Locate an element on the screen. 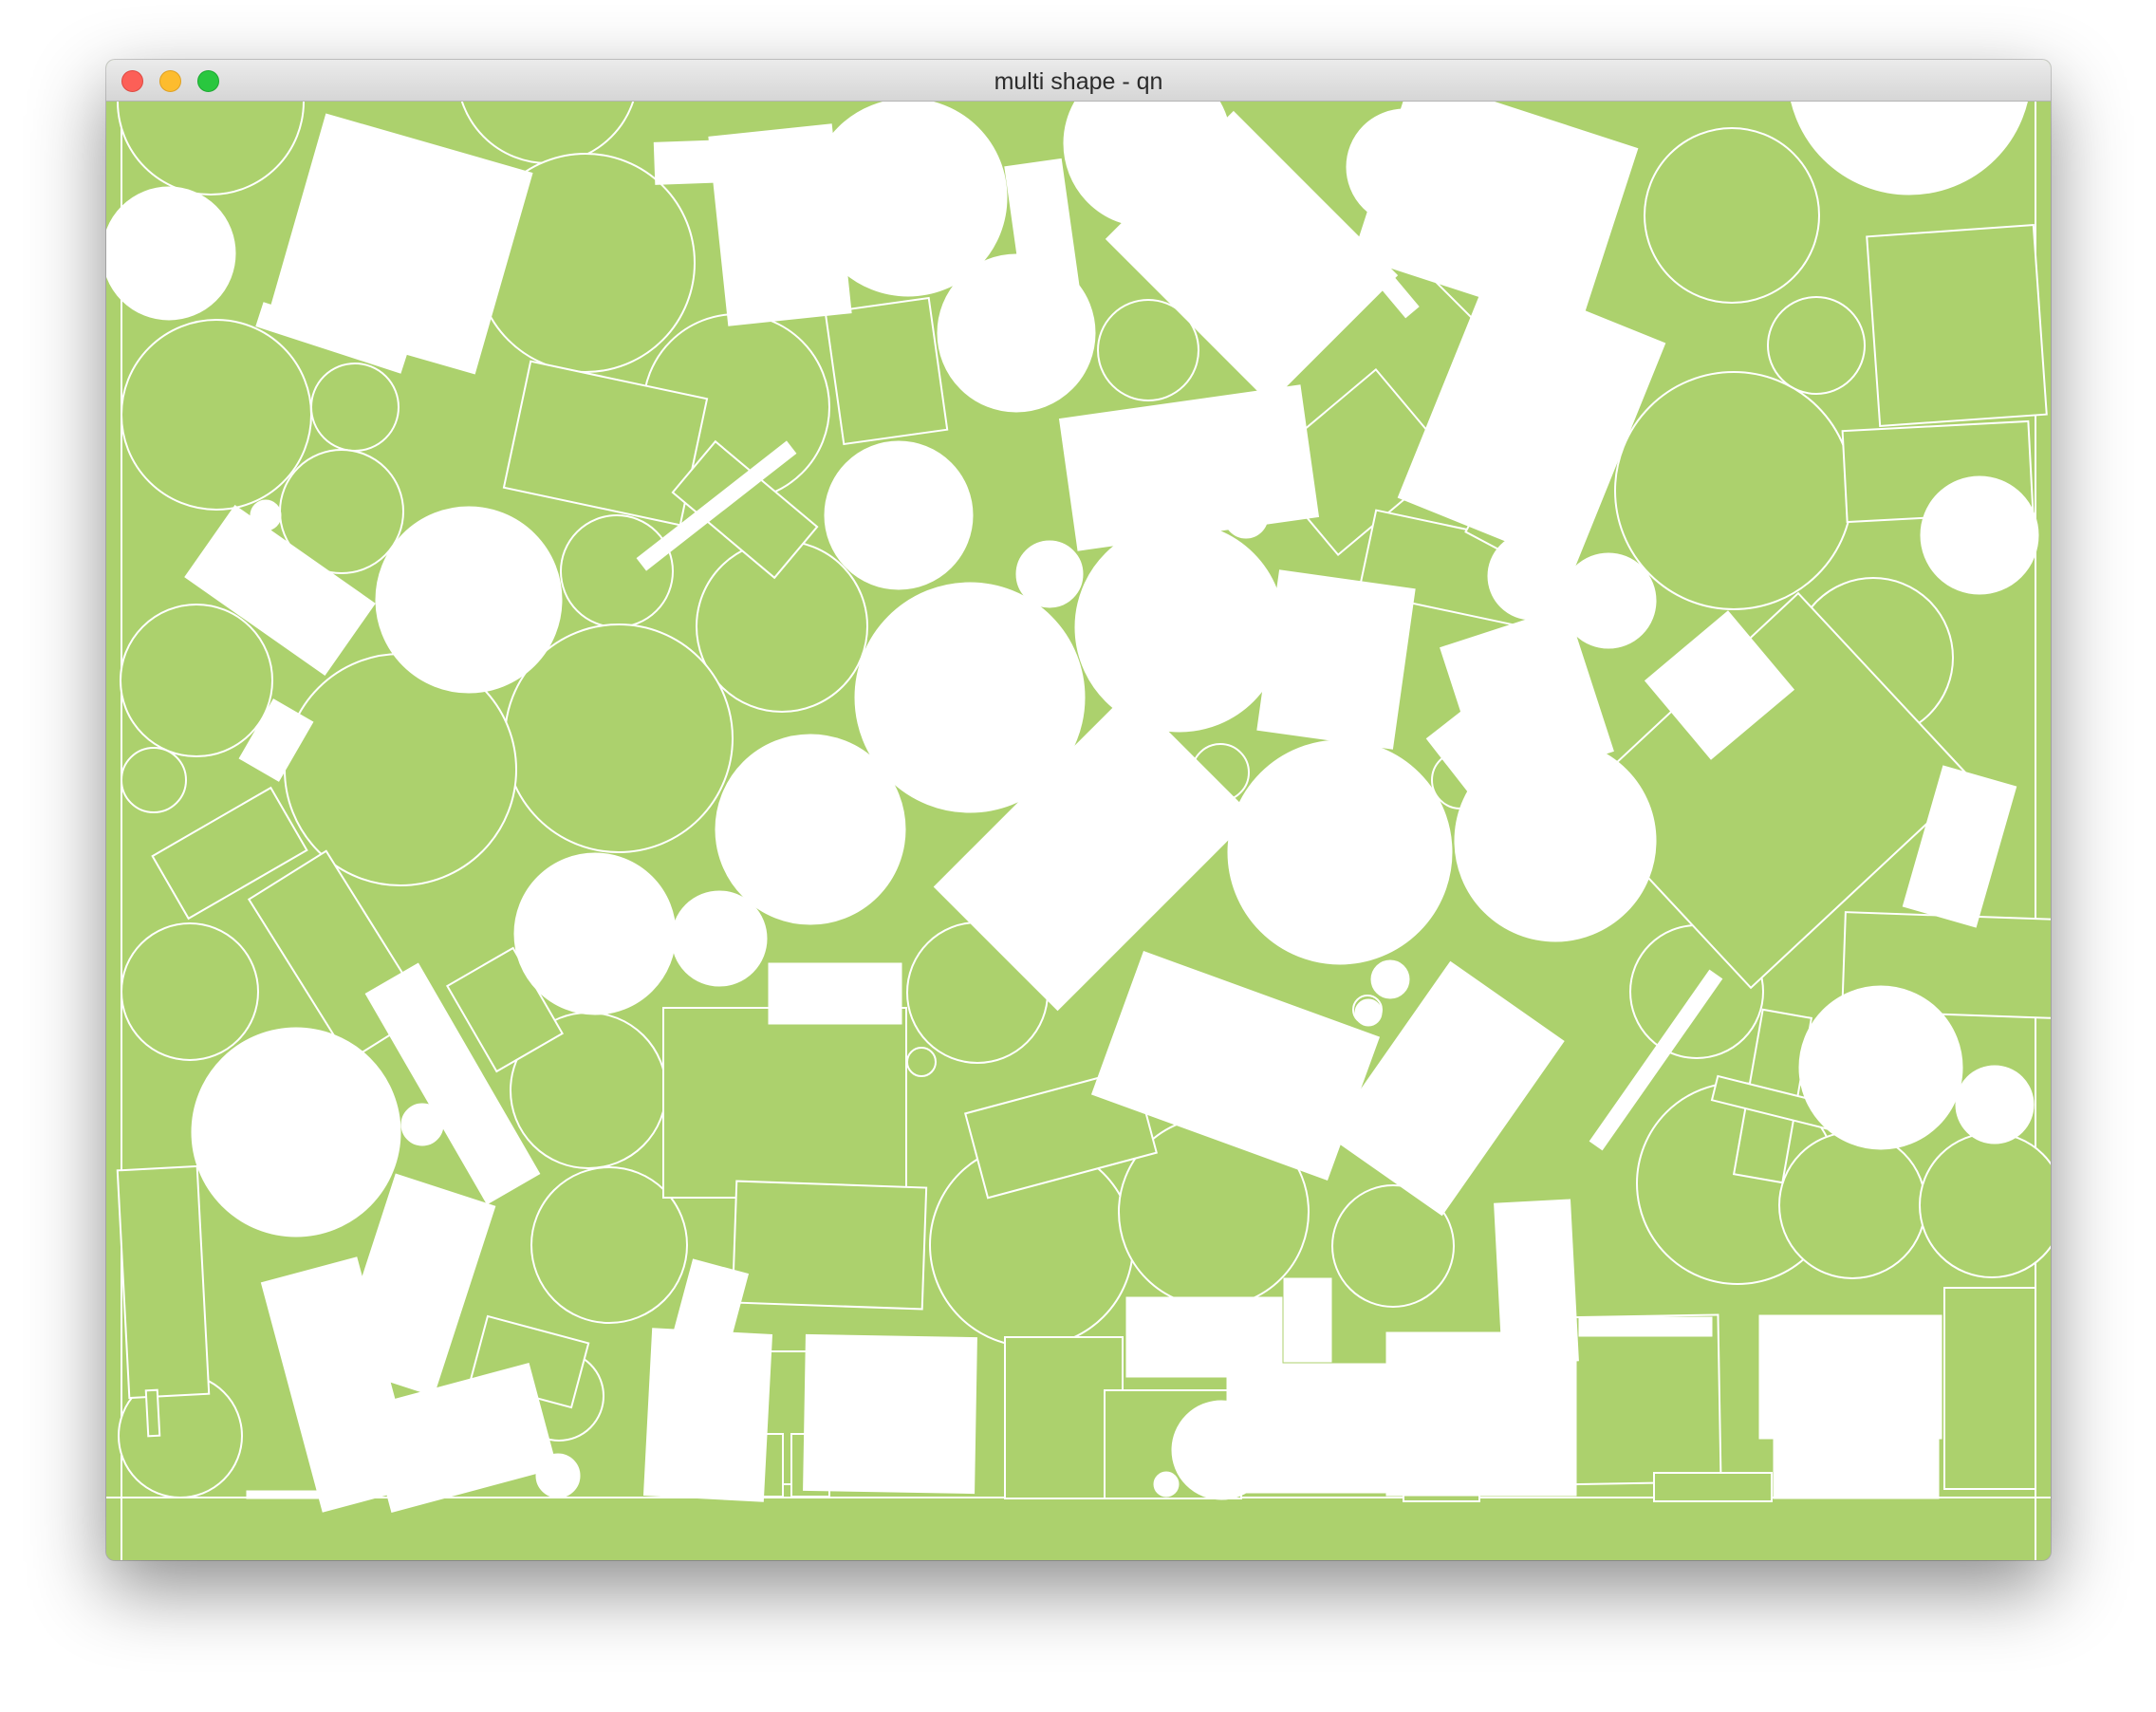 The height and width of the screenshot is (1712, 2156). title-bar: multi shape - qn is located at coordinates (1078, 81).